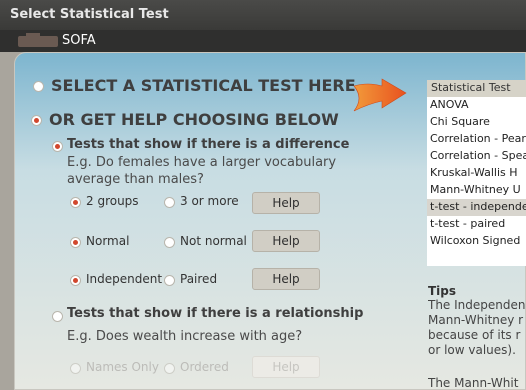 The image size is (526, 390). What do you see at coordinates (185, 336) in the screenshot?
I see `relationship-desc: E.g. Does wealth increase with age?` at bounding box center [185, 336].